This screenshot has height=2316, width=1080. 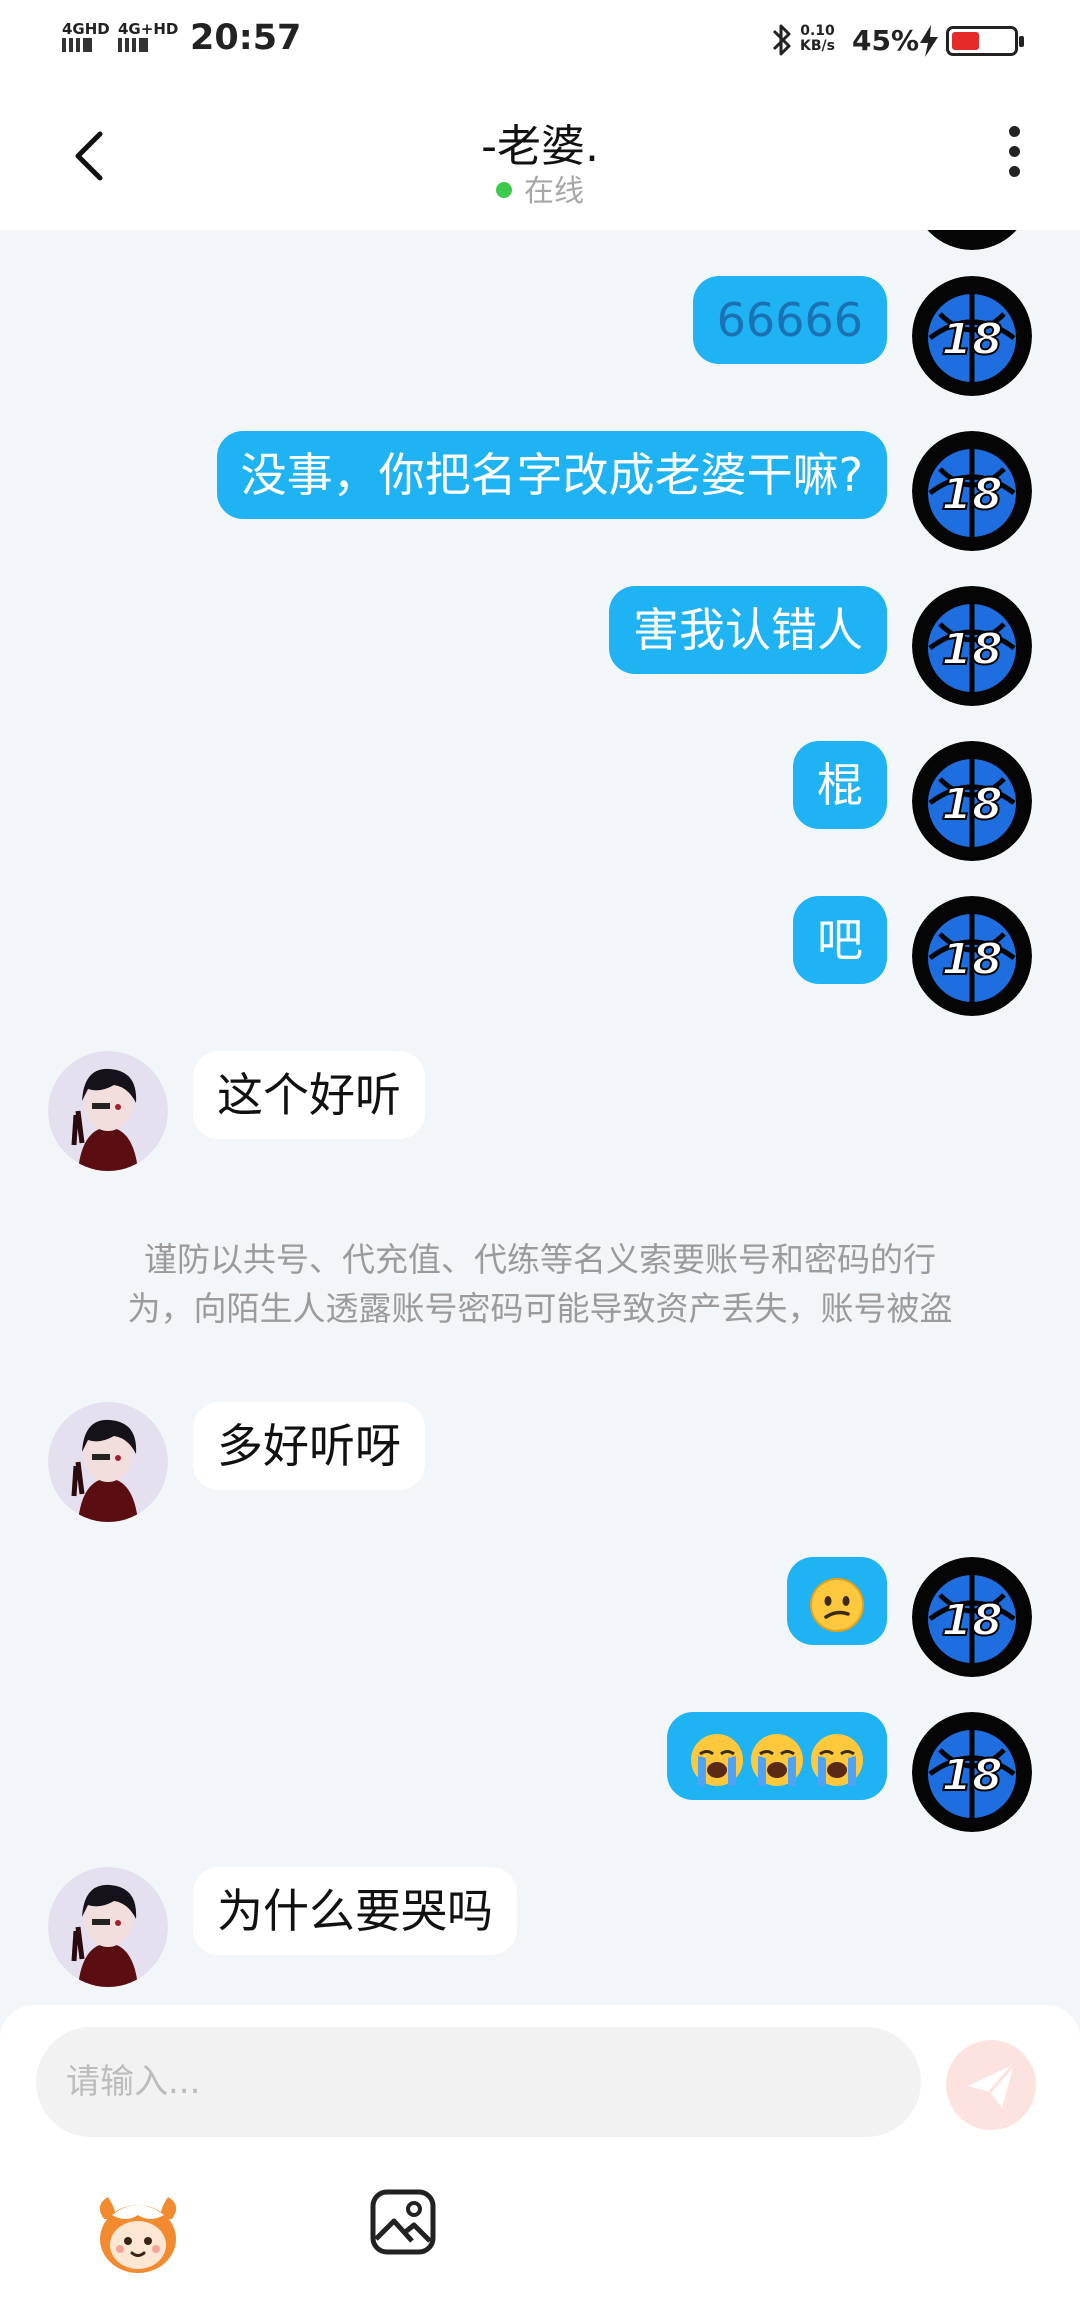 What do you see at coordinates (554, 191) in the screenshot?
I see `online-status-label: 在线` at bounding box center [554, 191].